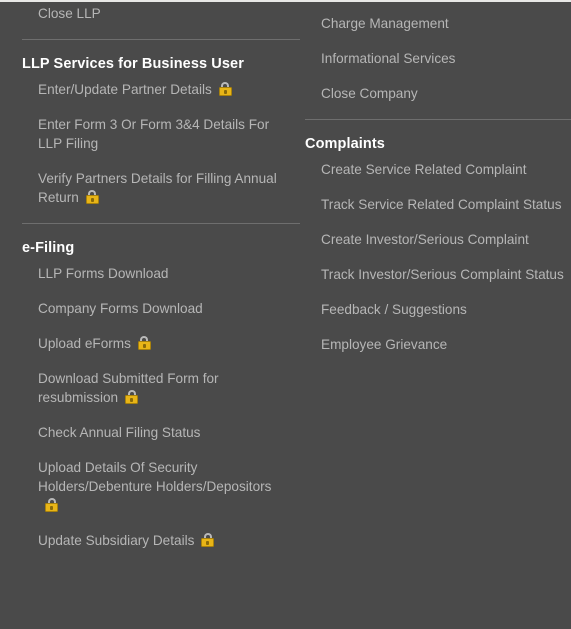 The image size is (571, 629). What do you see at coordinates (394, 309) in the screenshot?
I see `menu-item-label: Feedback / Suggestions` at bounding box center [394, 309].